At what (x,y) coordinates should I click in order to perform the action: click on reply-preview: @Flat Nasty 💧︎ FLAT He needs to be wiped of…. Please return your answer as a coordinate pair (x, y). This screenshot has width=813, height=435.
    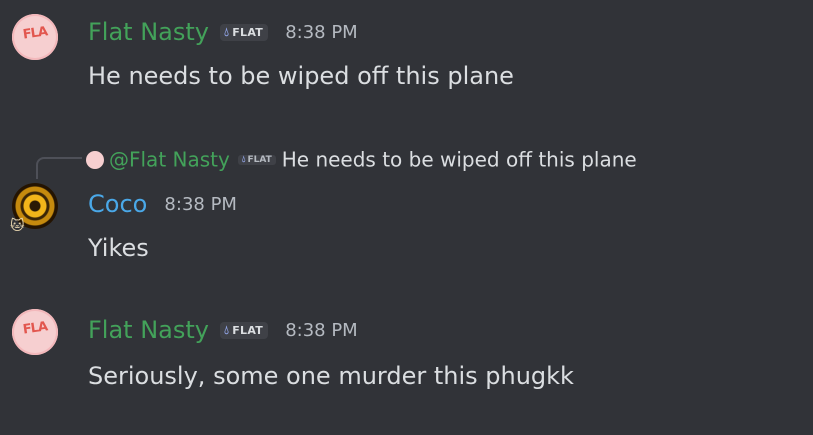
    Looking at the image, I should click on (361, 159).